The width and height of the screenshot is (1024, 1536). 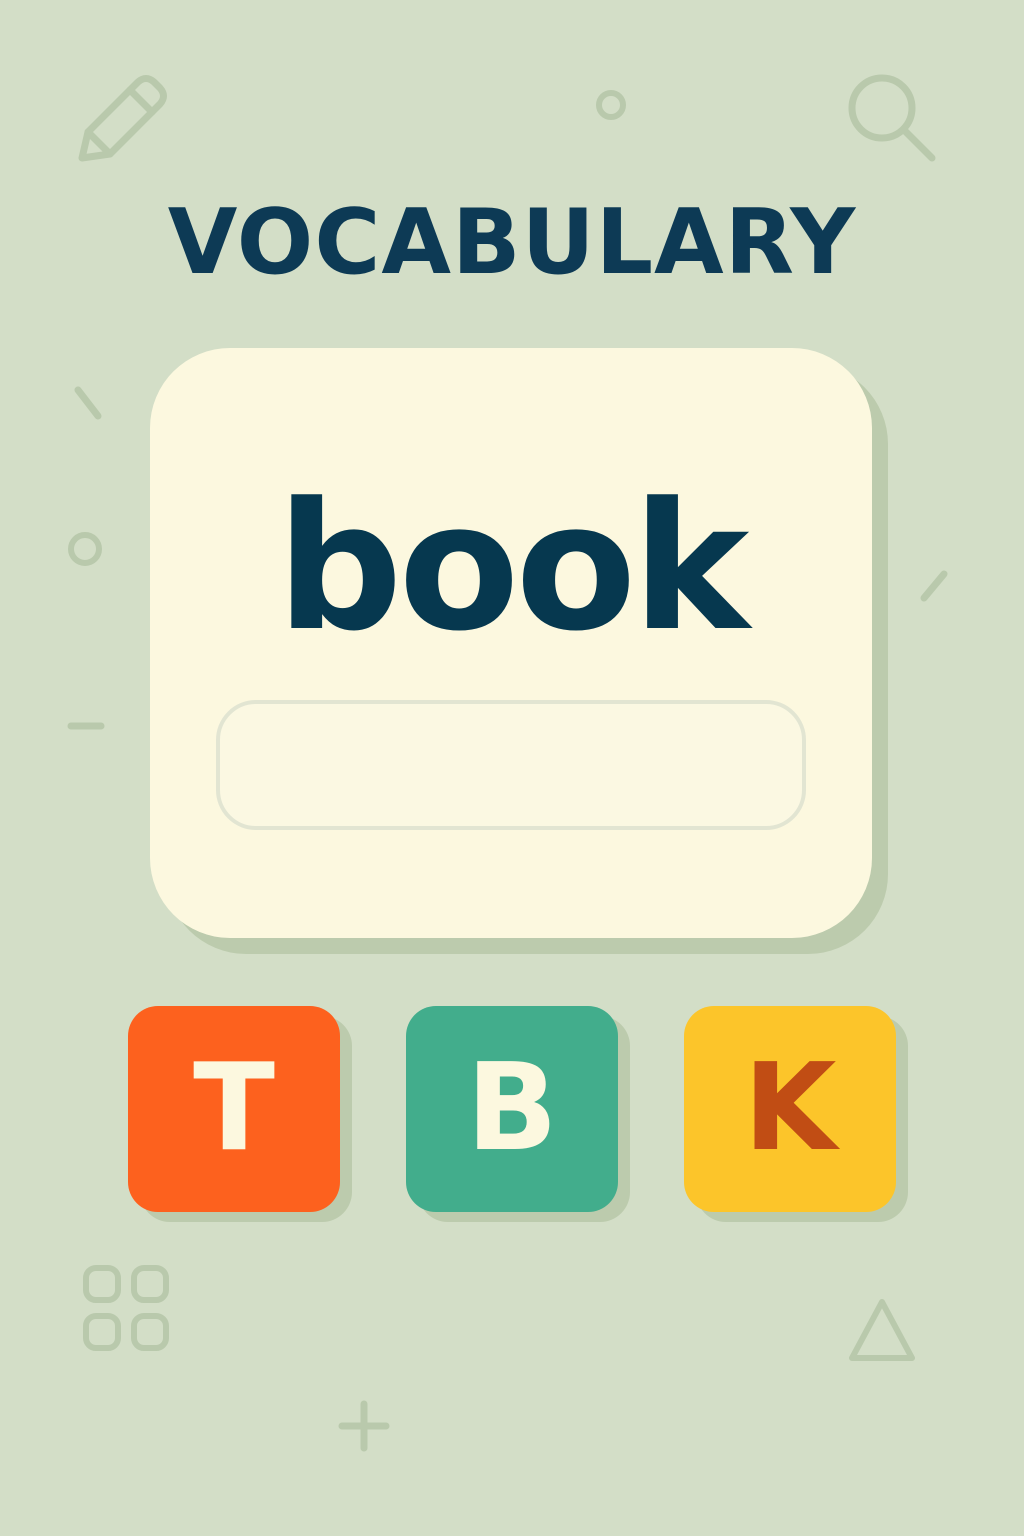 I want to click on letter-tile-label: T, so click(x=234, y=1108).